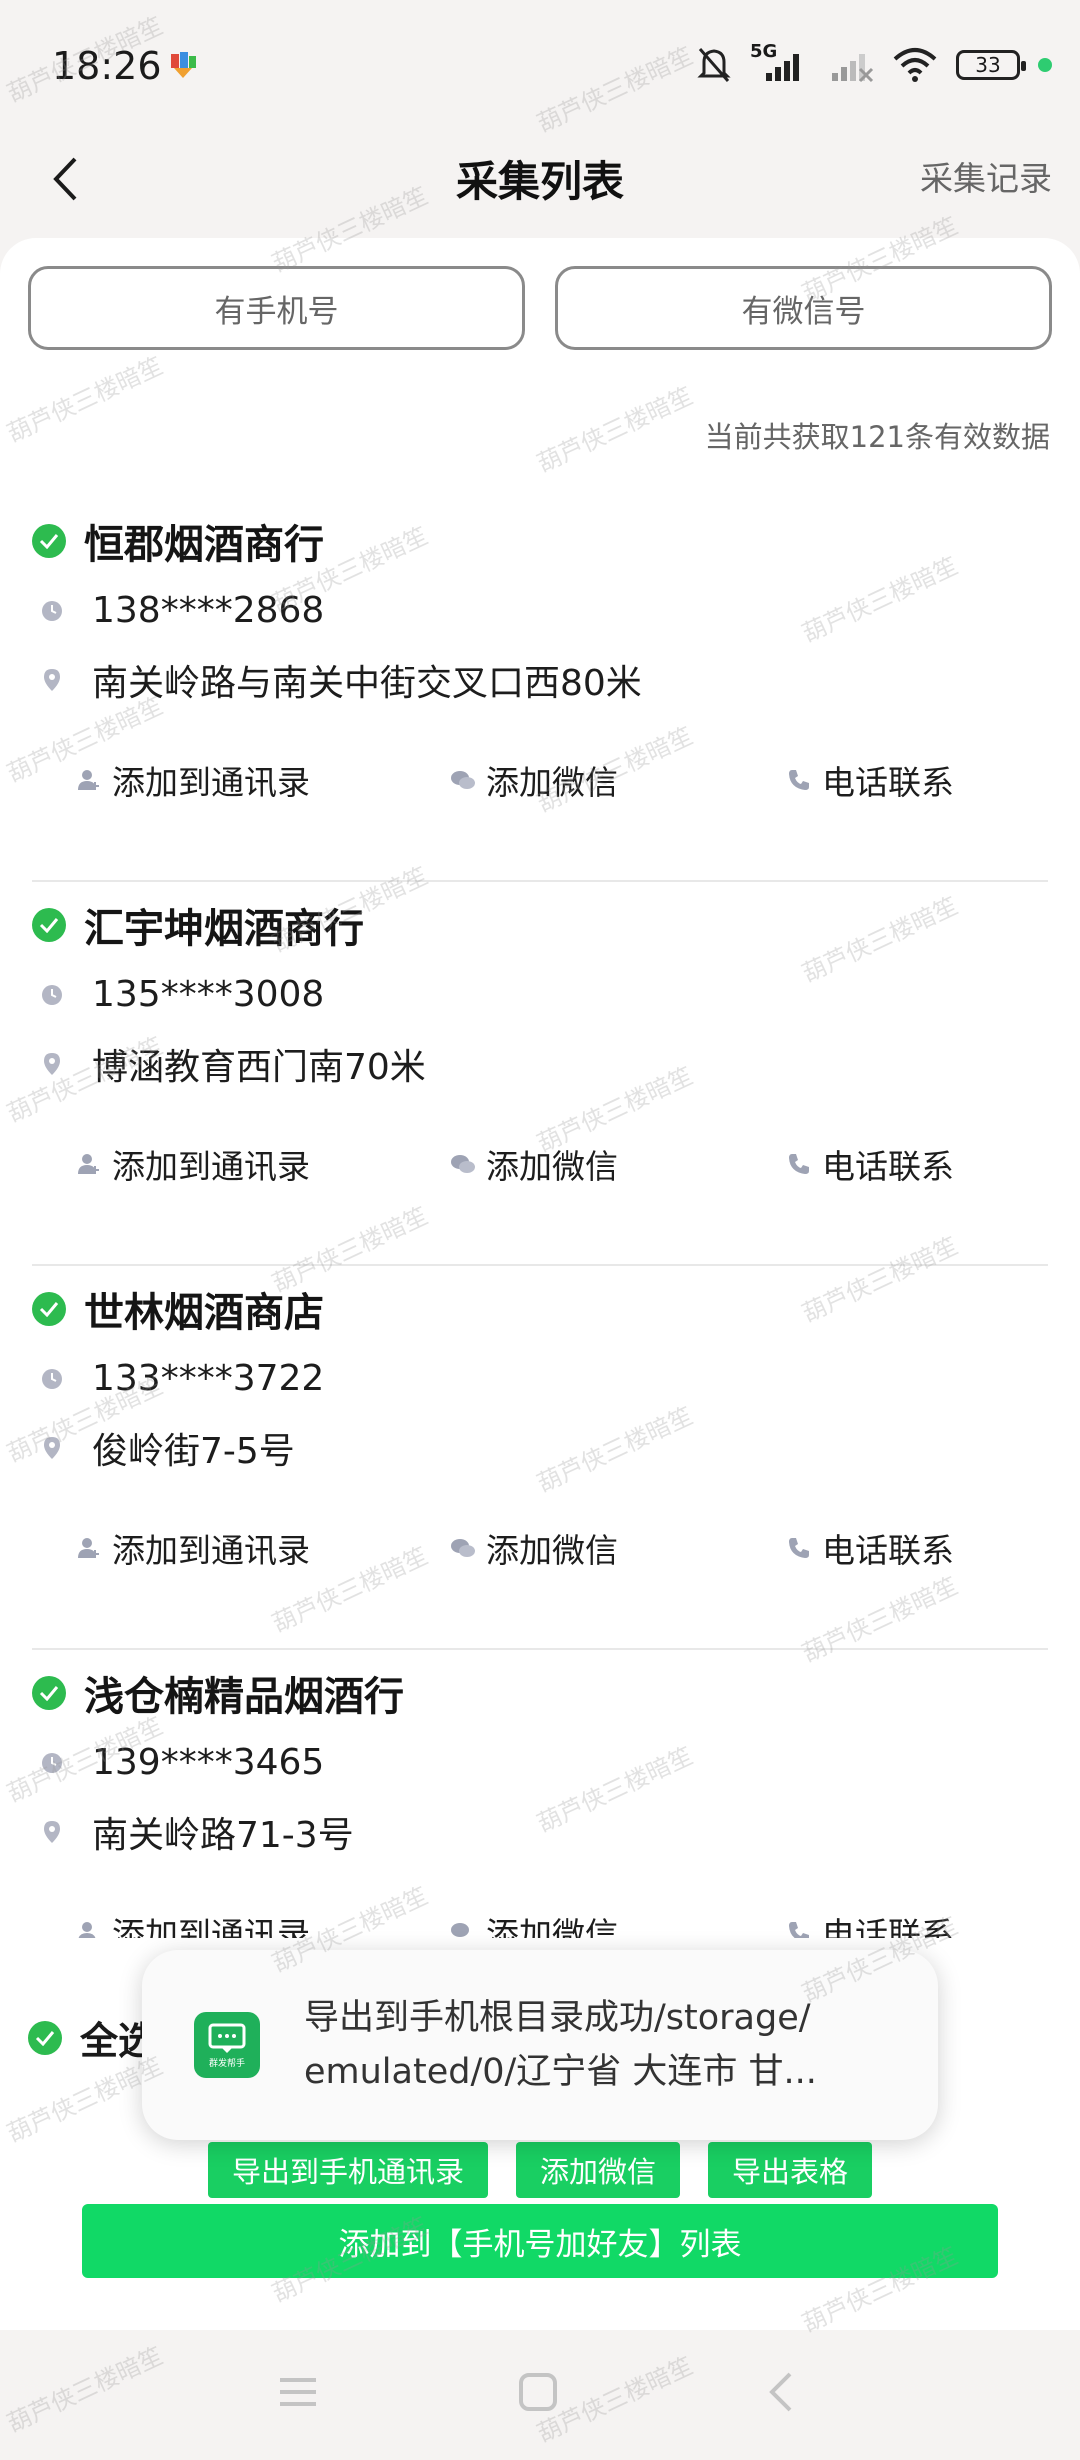  What do you see at coordinates (347, 2170) in the screenshot?
I see `export-contacts-button: 导出到手机通讯录` at bounding box center [347, 2170].